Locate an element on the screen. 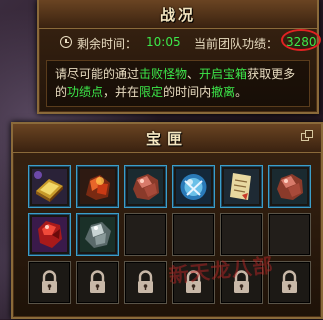  instruction-segment: 。 is located at coordinates (241, 92).